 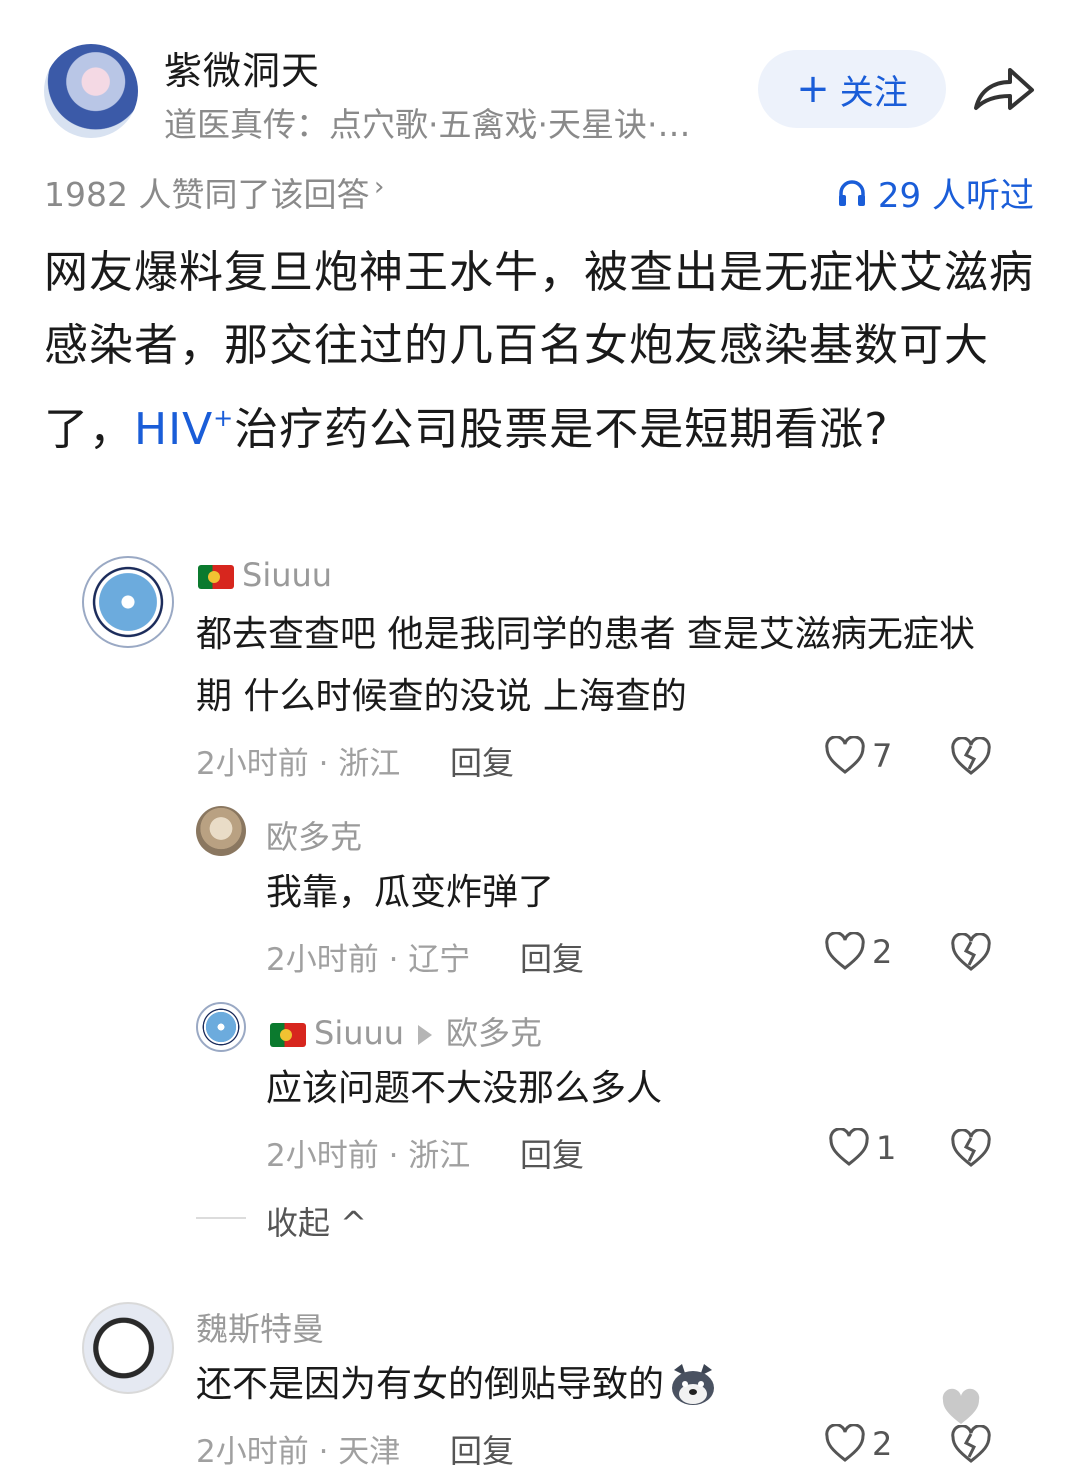 What do you see at coordinates (585, 665) in the screenshot?
I see `comment-text: 都去查查吧 他是我同学的患者 查是艾滋病无症状期 什么时候查的没说 上海查的` at bounding box center [585, 665].